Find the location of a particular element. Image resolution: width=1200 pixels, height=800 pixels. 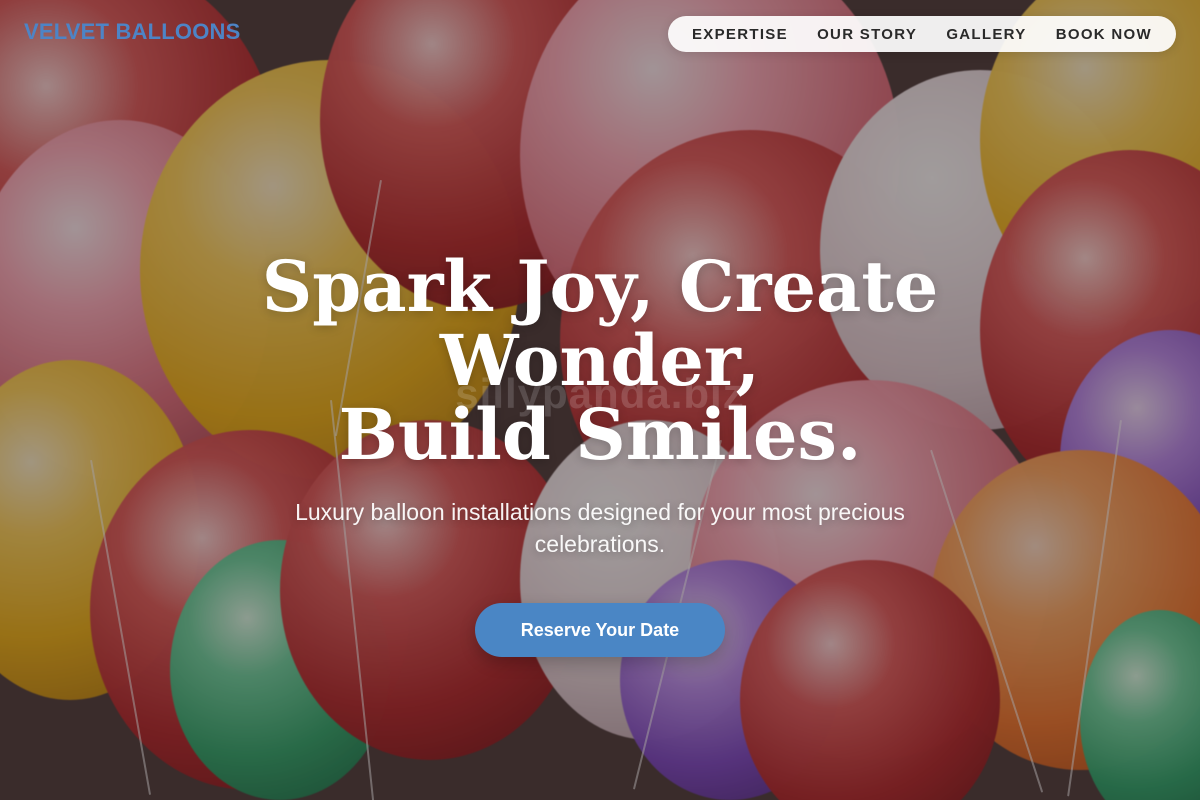

hero-subheadline-line-2: celebrations. is located at coordinates (600, 544).